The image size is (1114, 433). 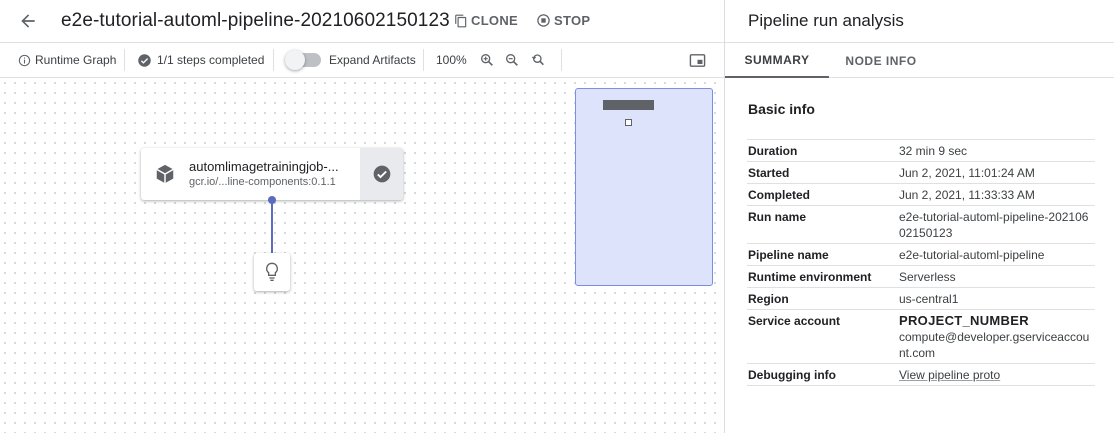 I want to click on cube-icon, so click(x=165, y=174).